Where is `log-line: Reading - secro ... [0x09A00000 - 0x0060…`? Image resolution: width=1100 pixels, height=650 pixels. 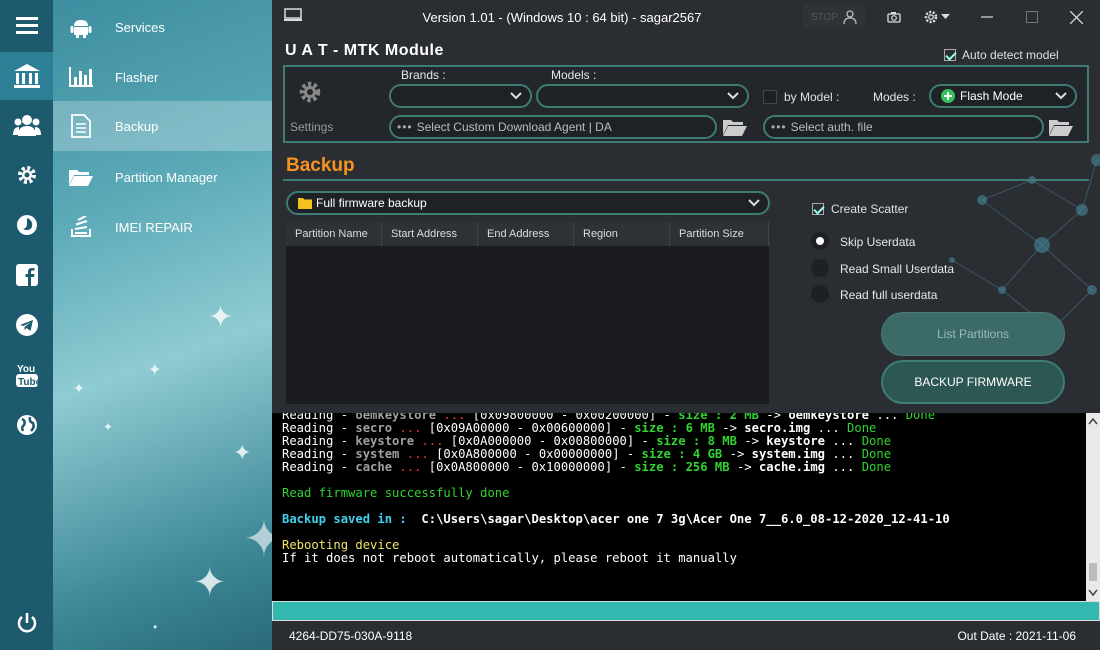 log-line: Reading - secro ... [0x09A00000 - 0x0060… is located at coordinates (579, 428).